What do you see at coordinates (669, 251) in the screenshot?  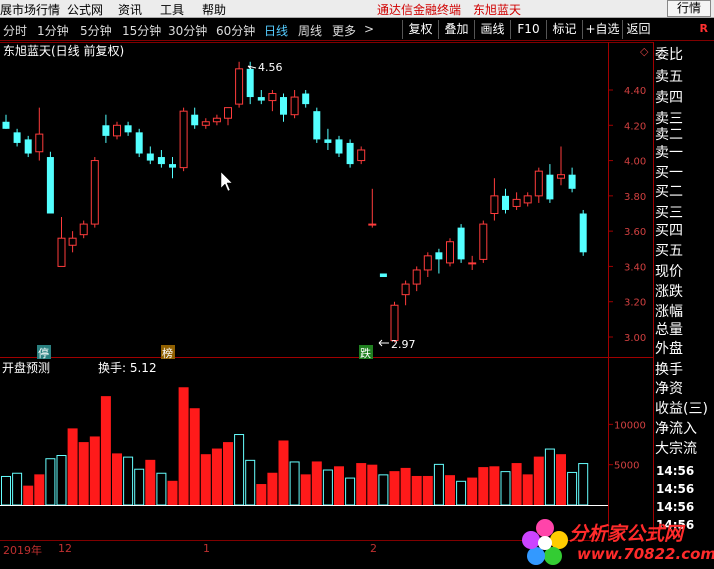 I see `label-buy5: 买五` at bounding box center [669, 251].